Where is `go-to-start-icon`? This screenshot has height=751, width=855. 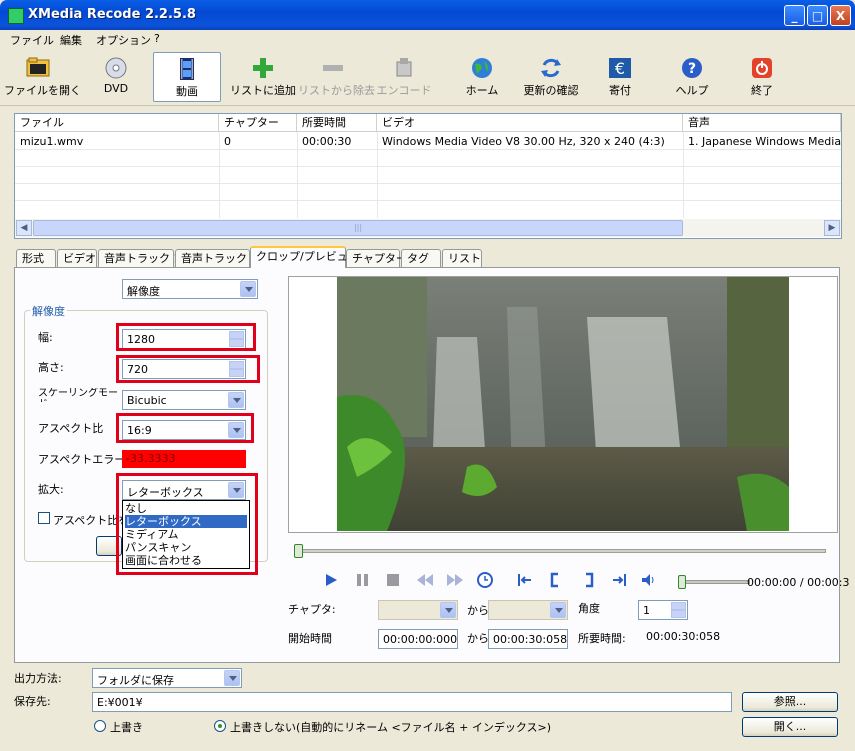 go-to-start-icon is located at coordinates (525, 580).